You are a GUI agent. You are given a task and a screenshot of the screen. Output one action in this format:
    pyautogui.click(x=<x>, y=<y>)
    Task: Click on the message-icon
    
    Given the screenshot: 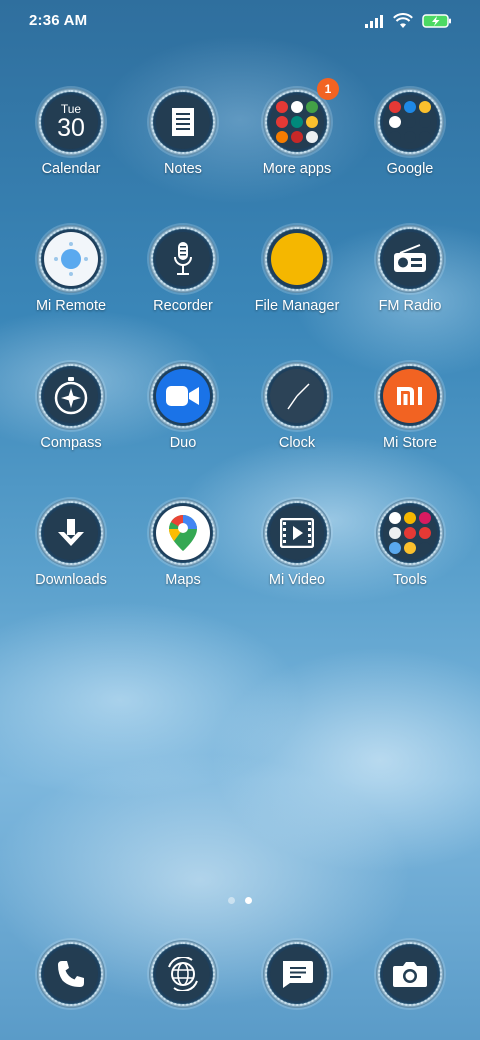 What is the action you would take?
    pyautogui.click(x=297, y=974)
    